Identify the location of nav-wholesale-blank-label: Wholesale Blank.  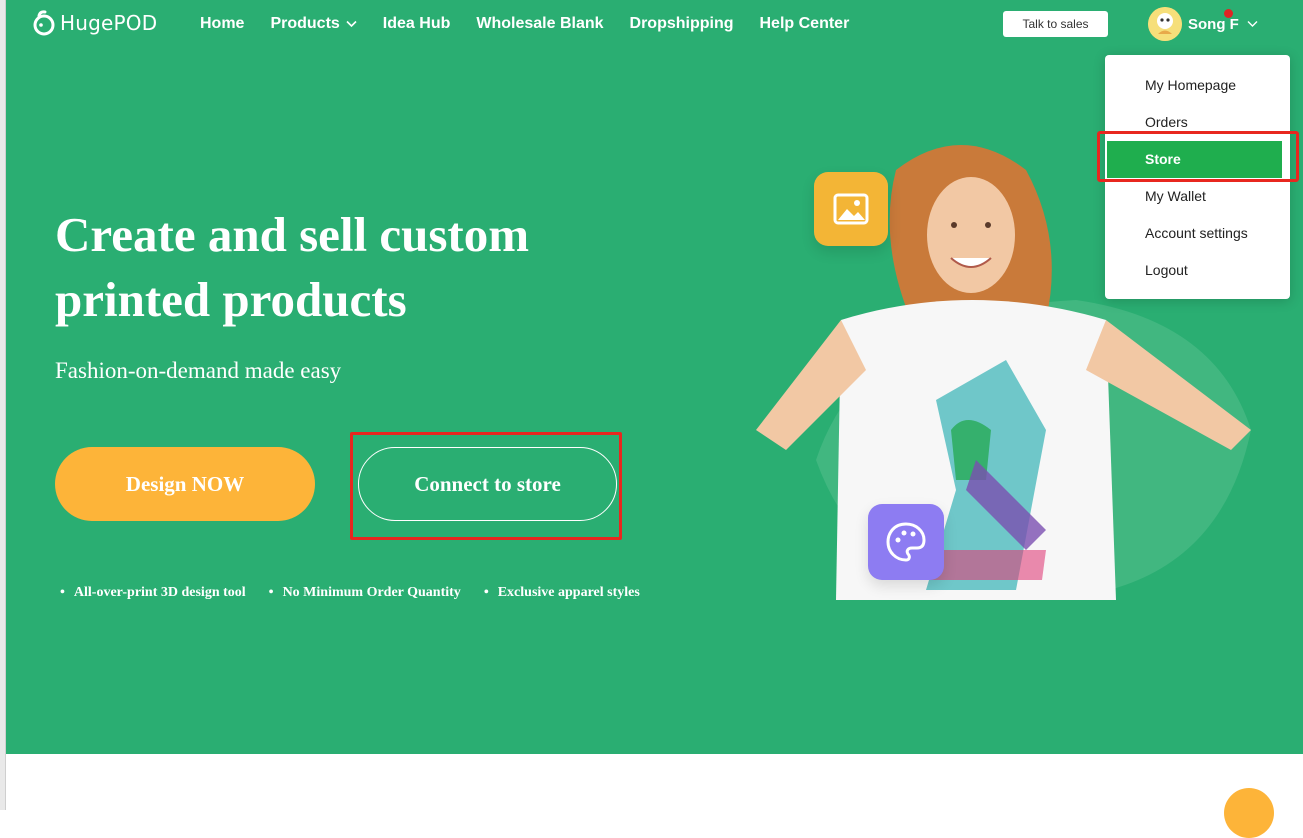
(540, 23).